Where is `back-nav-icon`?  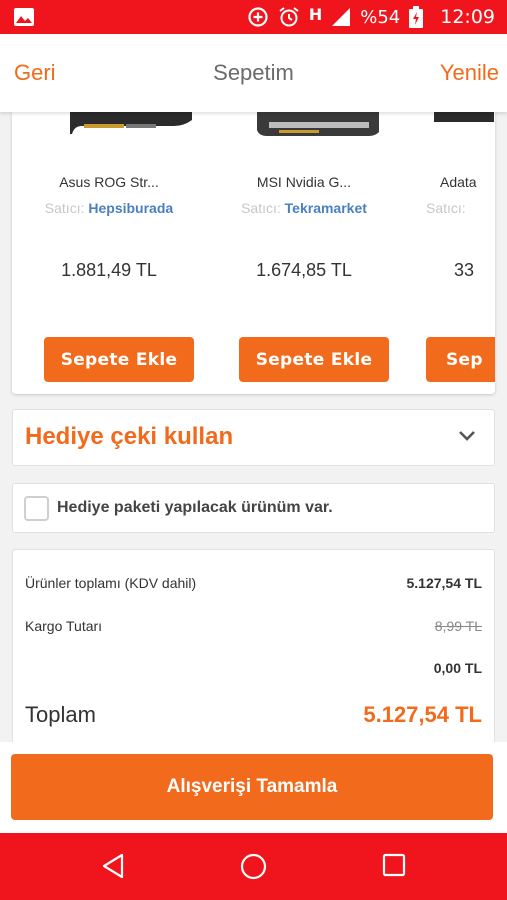 back-nav-icon is located at coordinates (113, 866).